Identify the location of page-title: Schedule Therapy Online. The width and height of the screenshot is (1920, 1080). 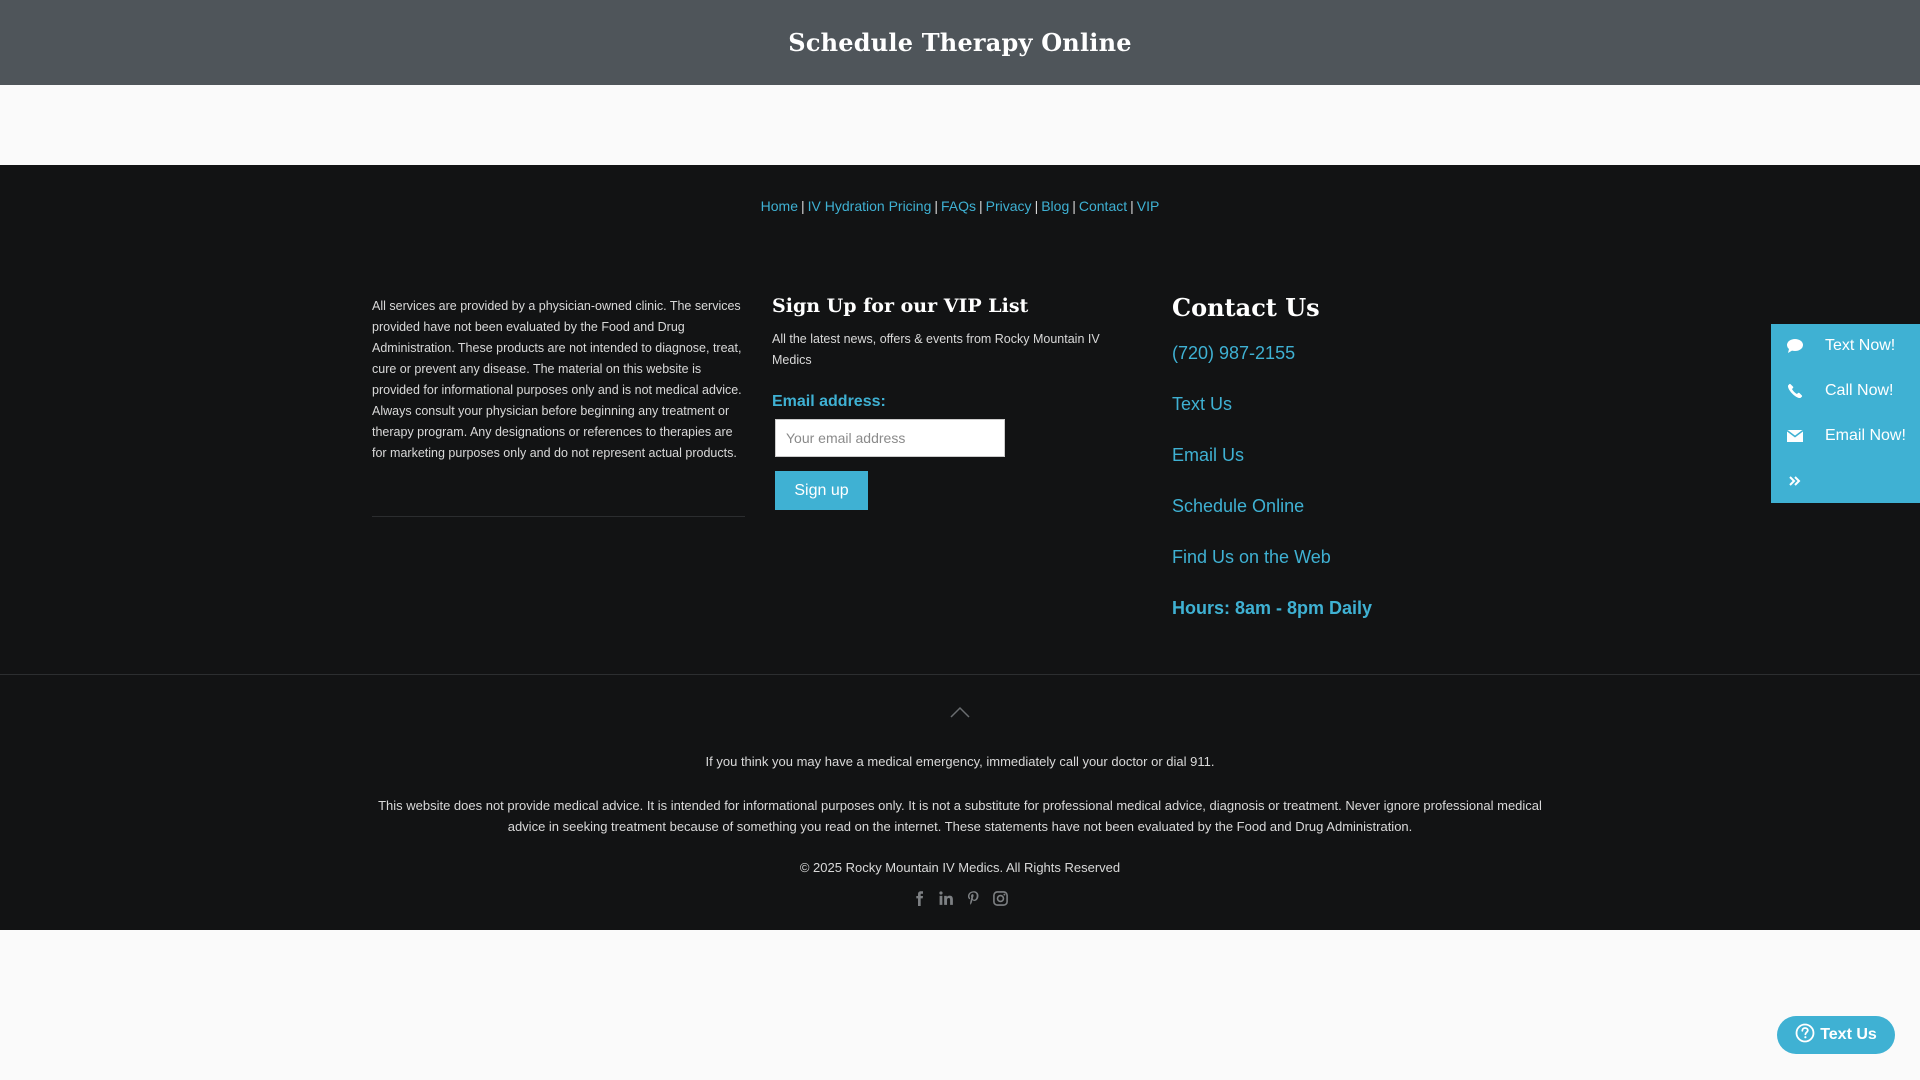
(960, 42).